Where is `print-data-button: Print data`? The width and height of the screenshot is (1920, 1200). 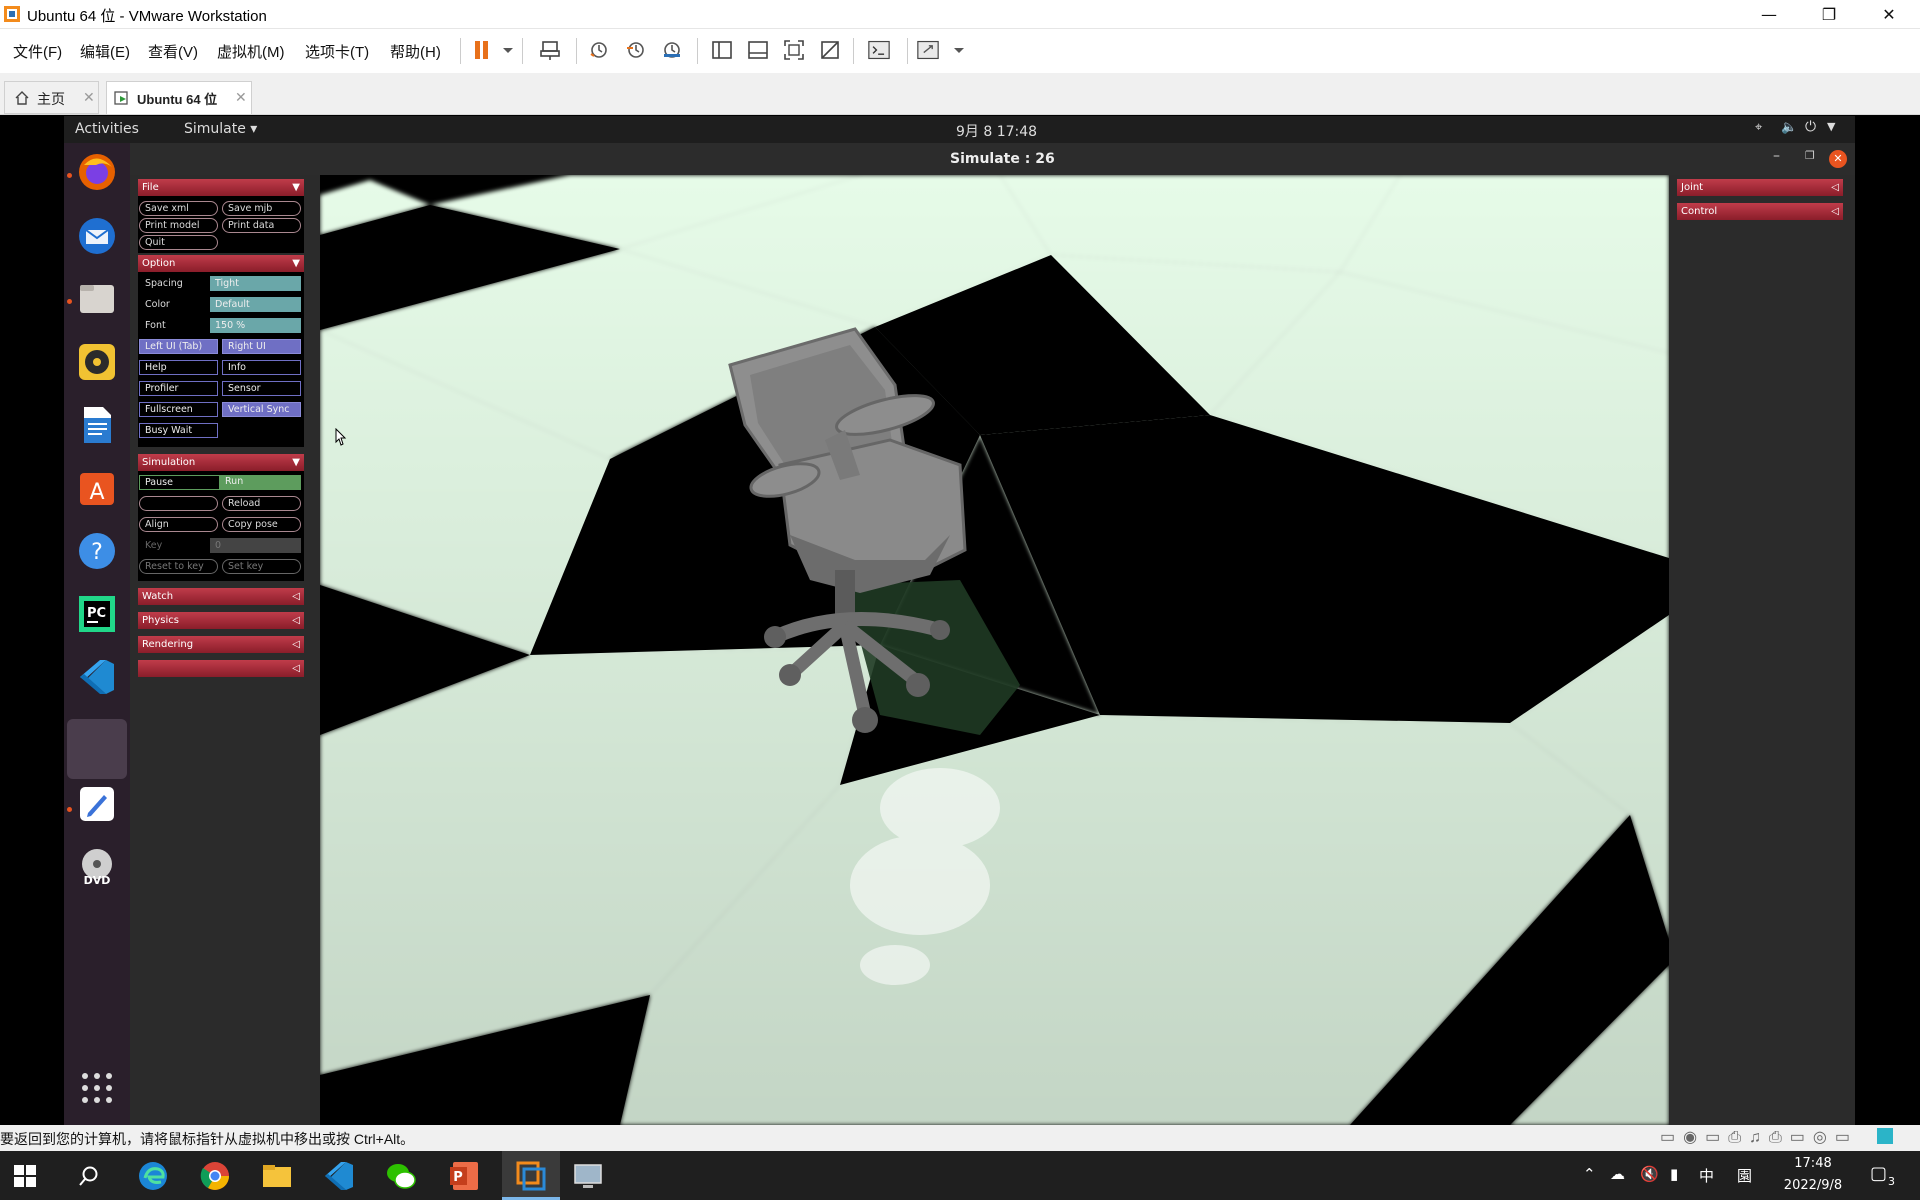 print-data-button: Print data is located at coordinates (261, 225).